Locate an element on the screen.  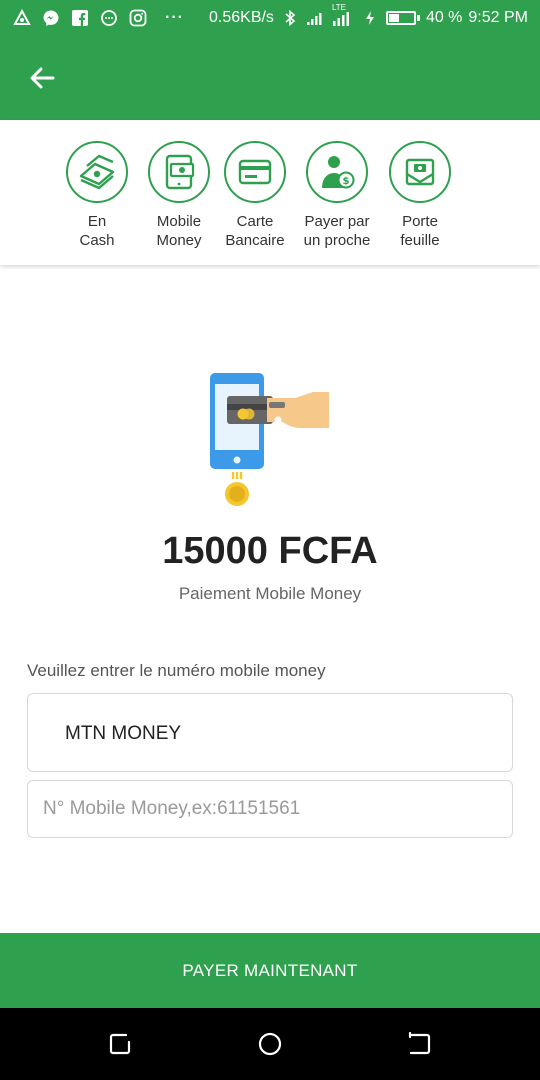
home-button is located at coordinates (270, 1044).